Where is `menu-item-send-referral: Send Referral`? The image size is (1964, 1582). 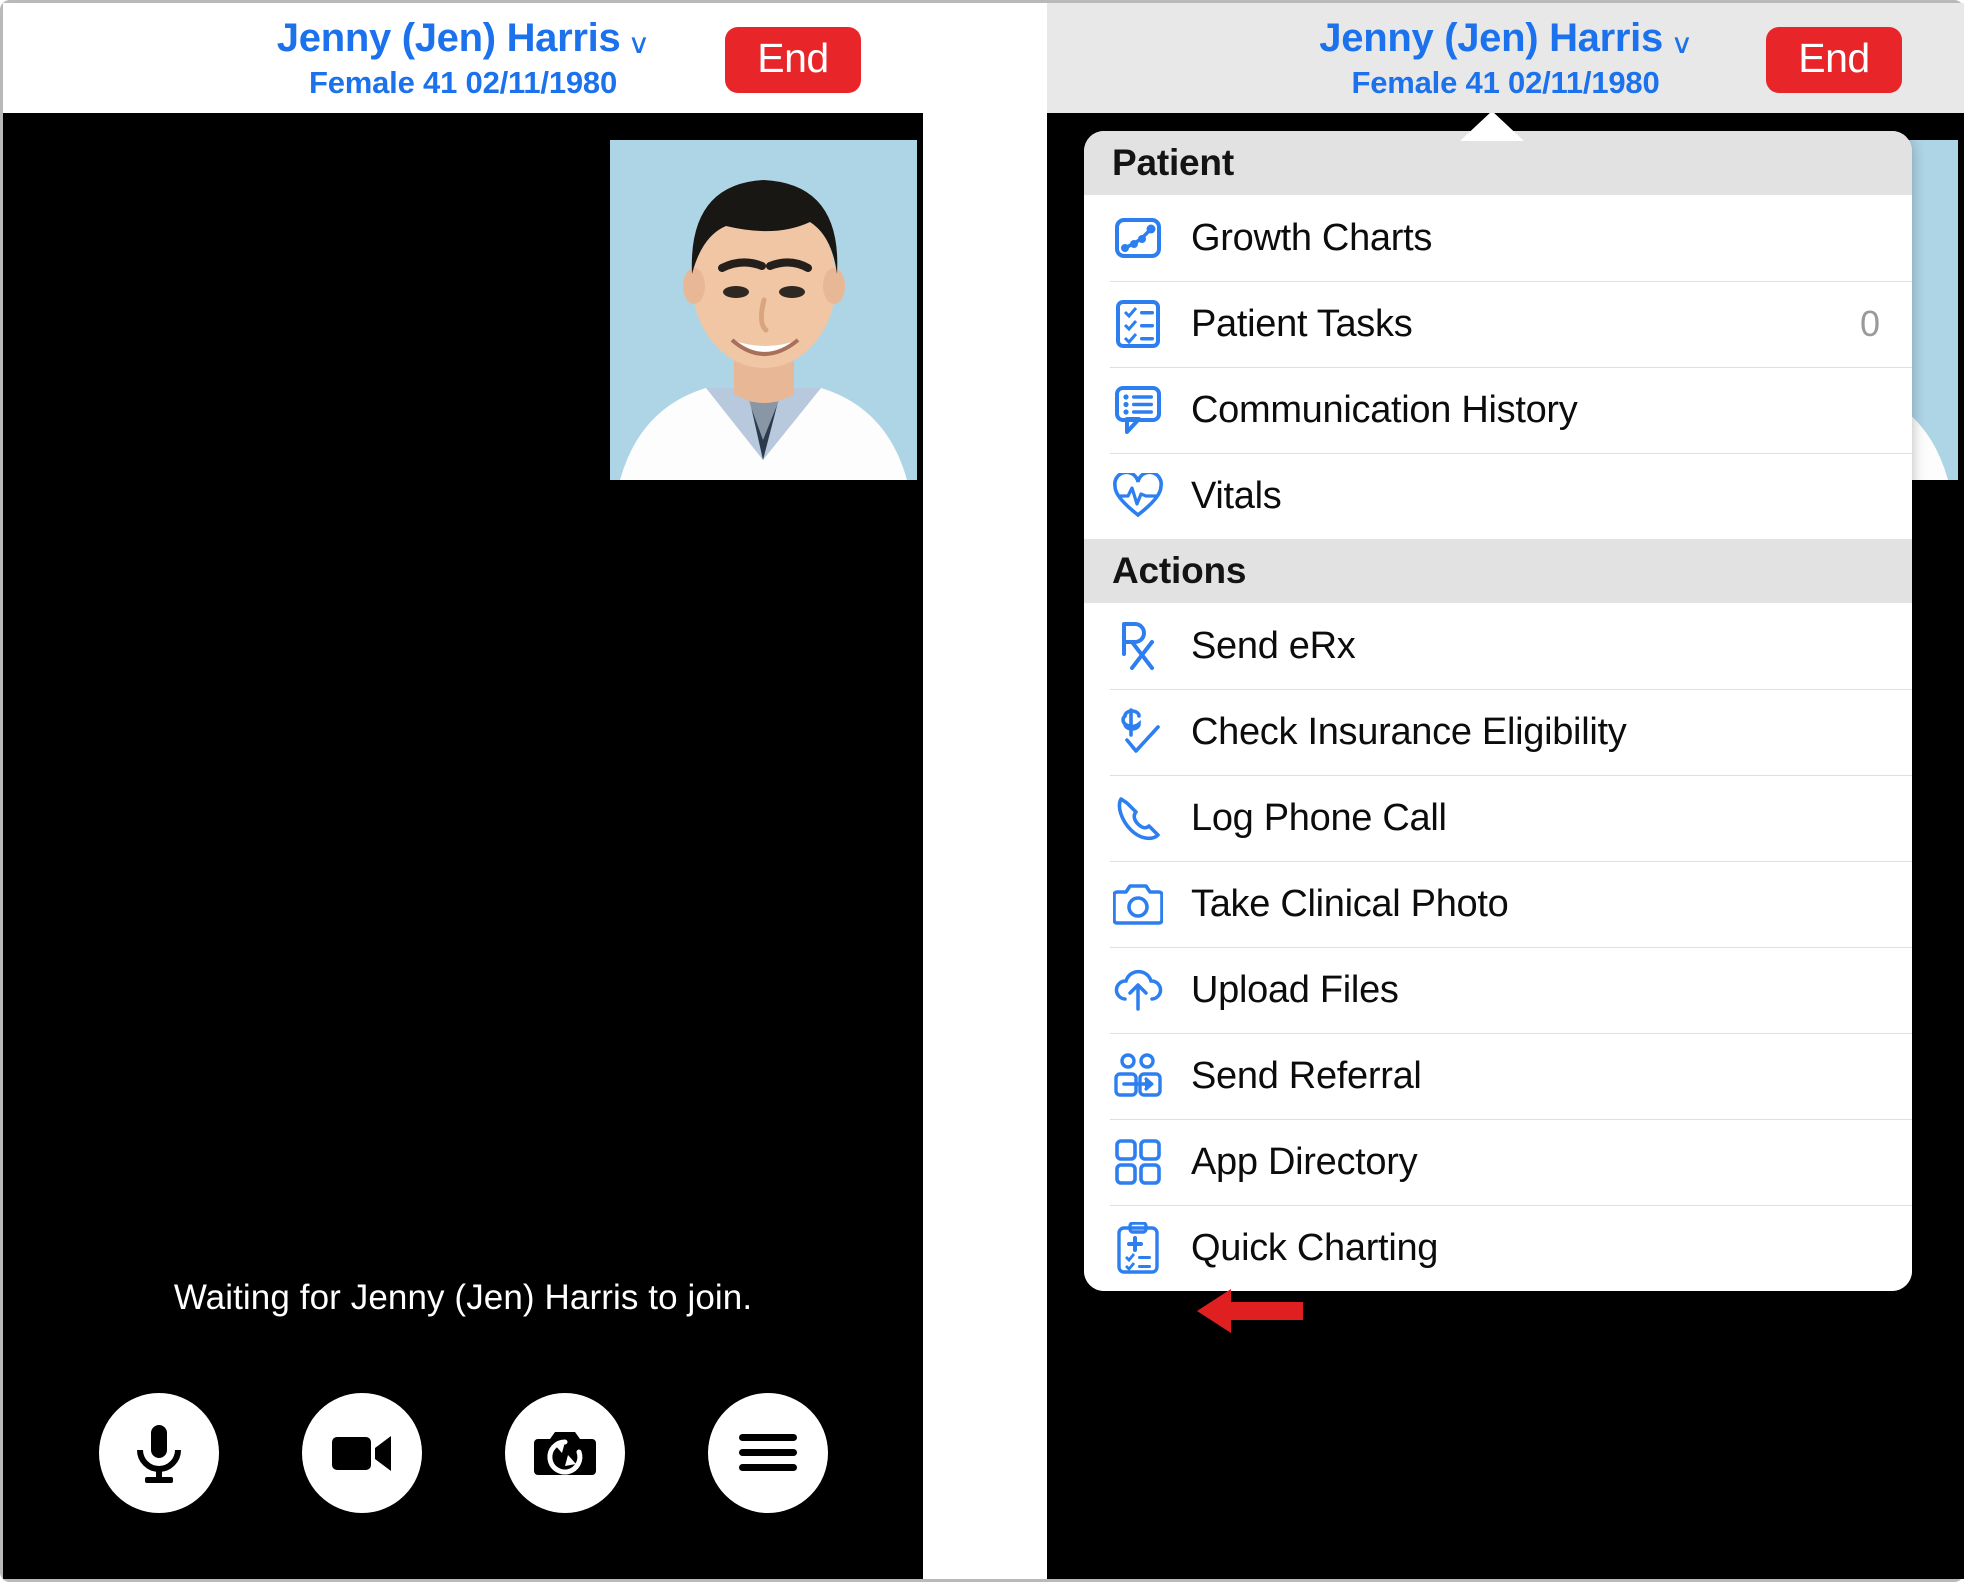
menu-item-send-referral: Send Referral is located at coordinates (1498, 1076).